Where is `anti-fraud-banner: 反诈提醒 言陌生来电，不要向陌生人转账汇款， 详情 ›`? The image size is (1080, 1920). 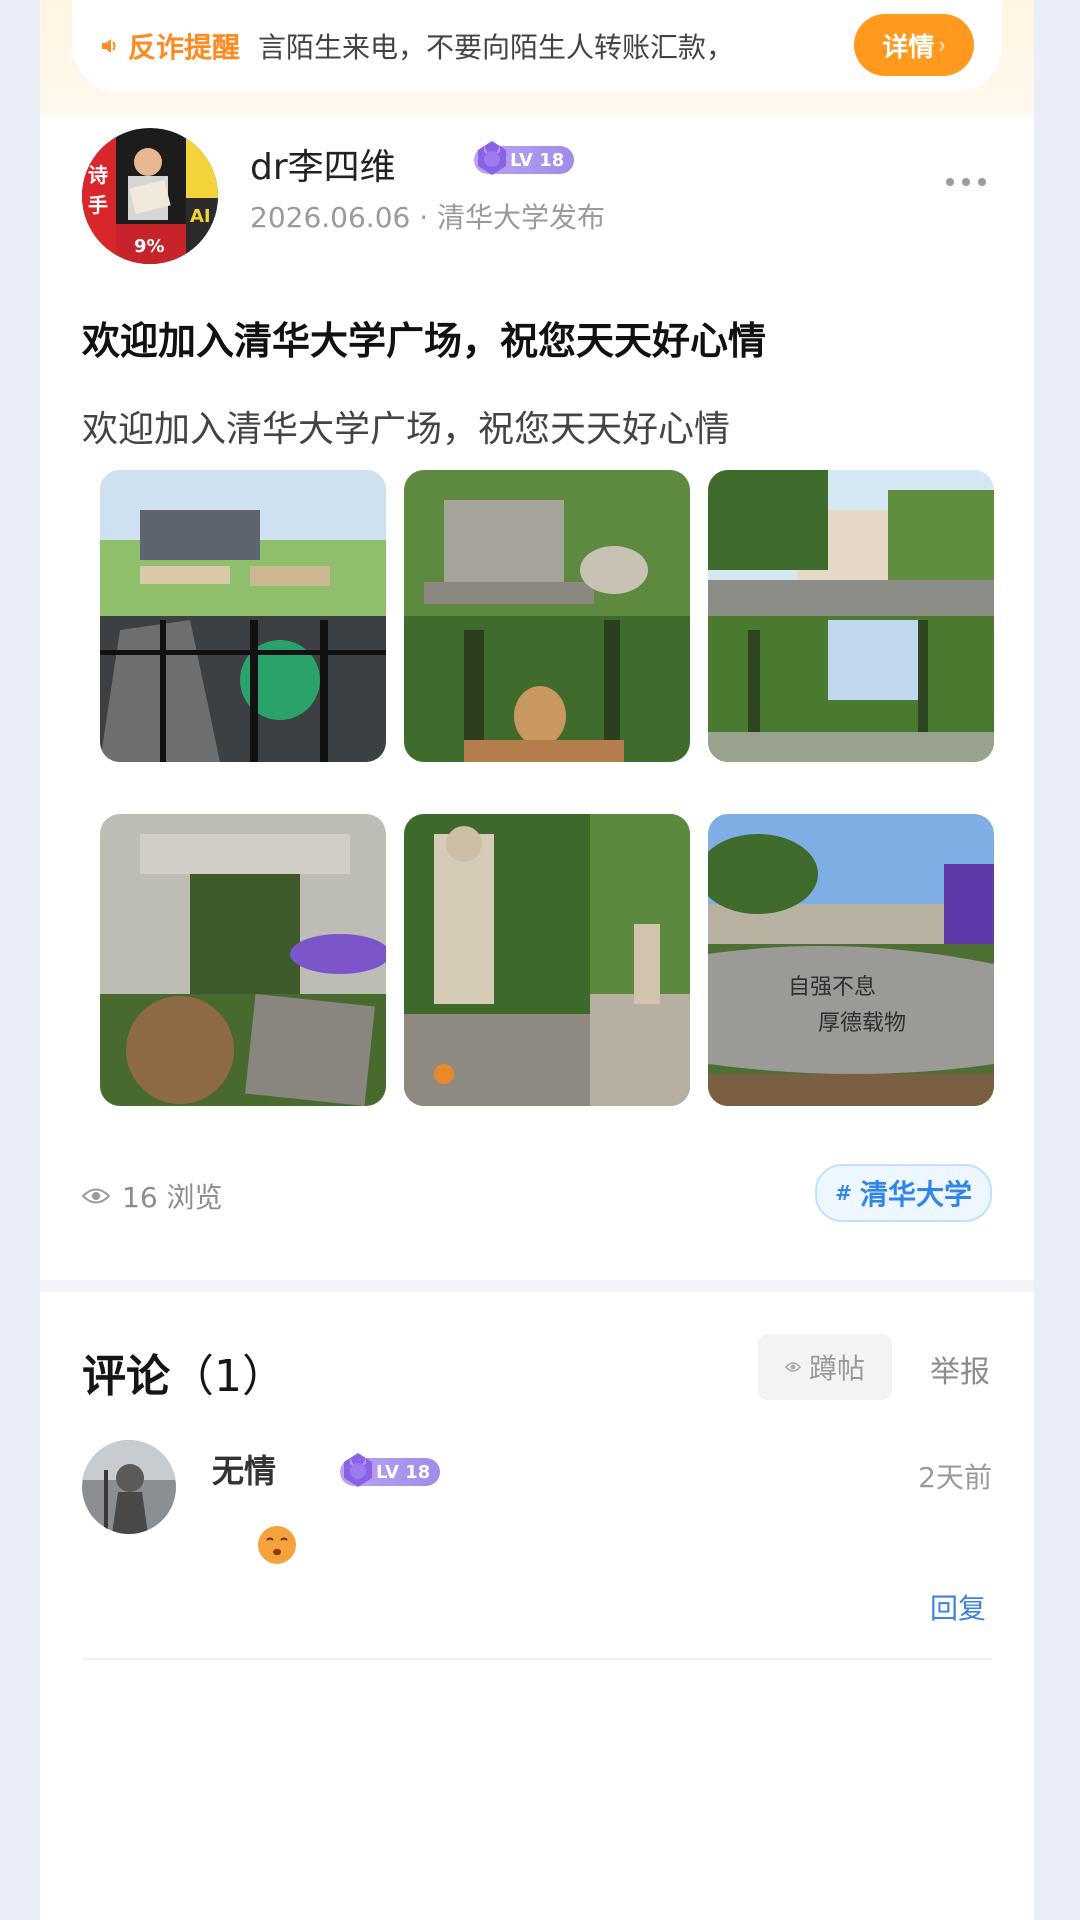
anti-fraud-banner: 反诈提醒 言陌生来电，不要向陌生人转账汇款， 详情 › is located at coordinates (537, 58).